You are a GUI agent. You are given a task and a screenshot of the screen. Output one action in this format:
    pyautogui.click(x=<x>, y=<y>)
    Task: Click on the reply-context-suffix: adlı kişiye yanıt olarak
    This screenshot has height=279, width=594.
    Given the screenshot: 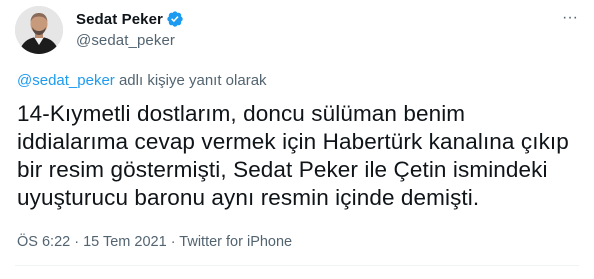 What is the action you would take?
    pyautogui.click(x=190, y=80)
    